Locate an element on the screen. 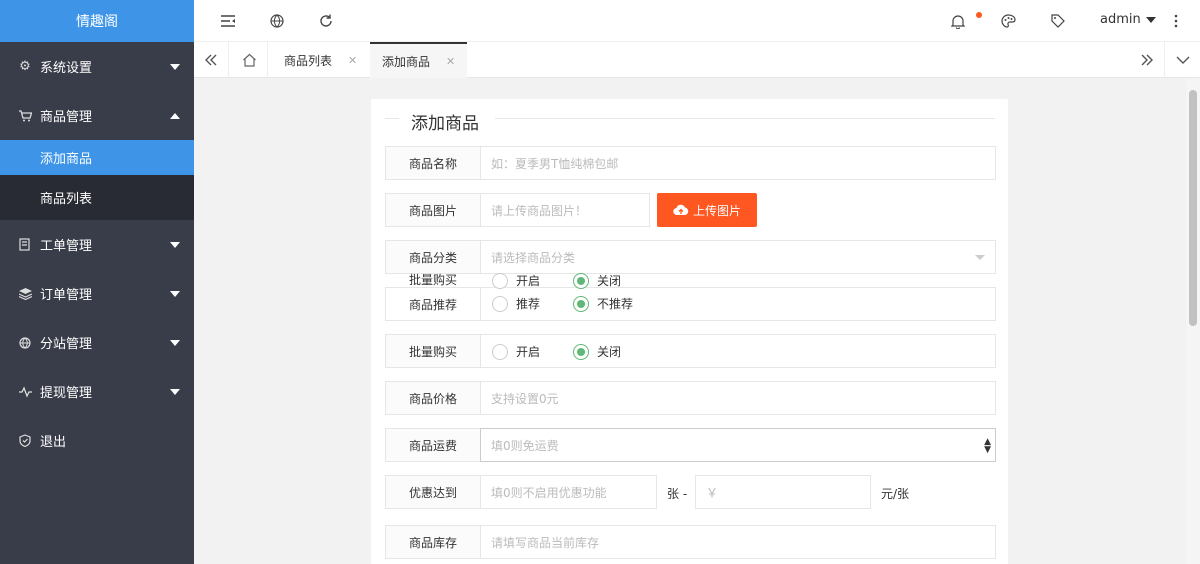 This screenshot has height=564, width=1200. sidebar-item-substations: 分站管理 is located at coordinates (97, 342).